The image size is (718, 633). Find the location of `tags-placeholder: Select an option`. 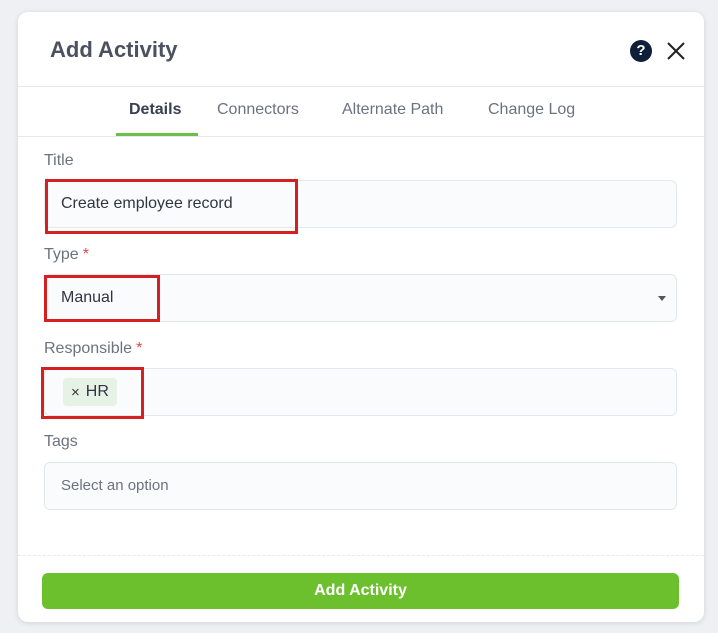

tags-placeholder: Select an option is located at coordinates (115, 485).